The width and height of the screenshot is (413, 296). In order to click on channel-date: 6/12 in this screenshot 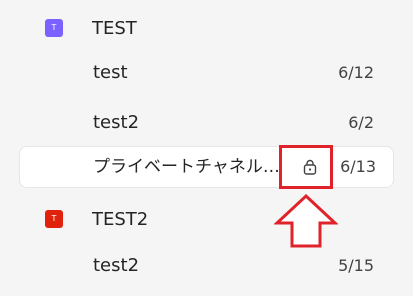, I will do `click(356, 72)`.